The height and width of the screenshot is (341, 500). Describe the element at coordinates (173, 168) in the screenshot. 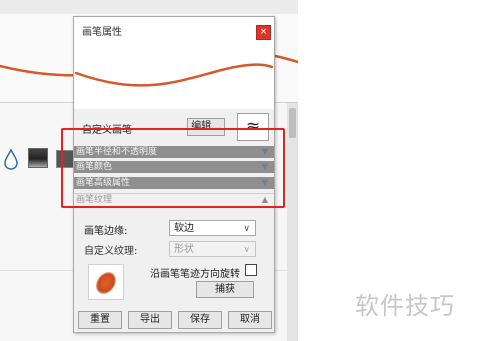

I see `highlight-annotation` at that location.